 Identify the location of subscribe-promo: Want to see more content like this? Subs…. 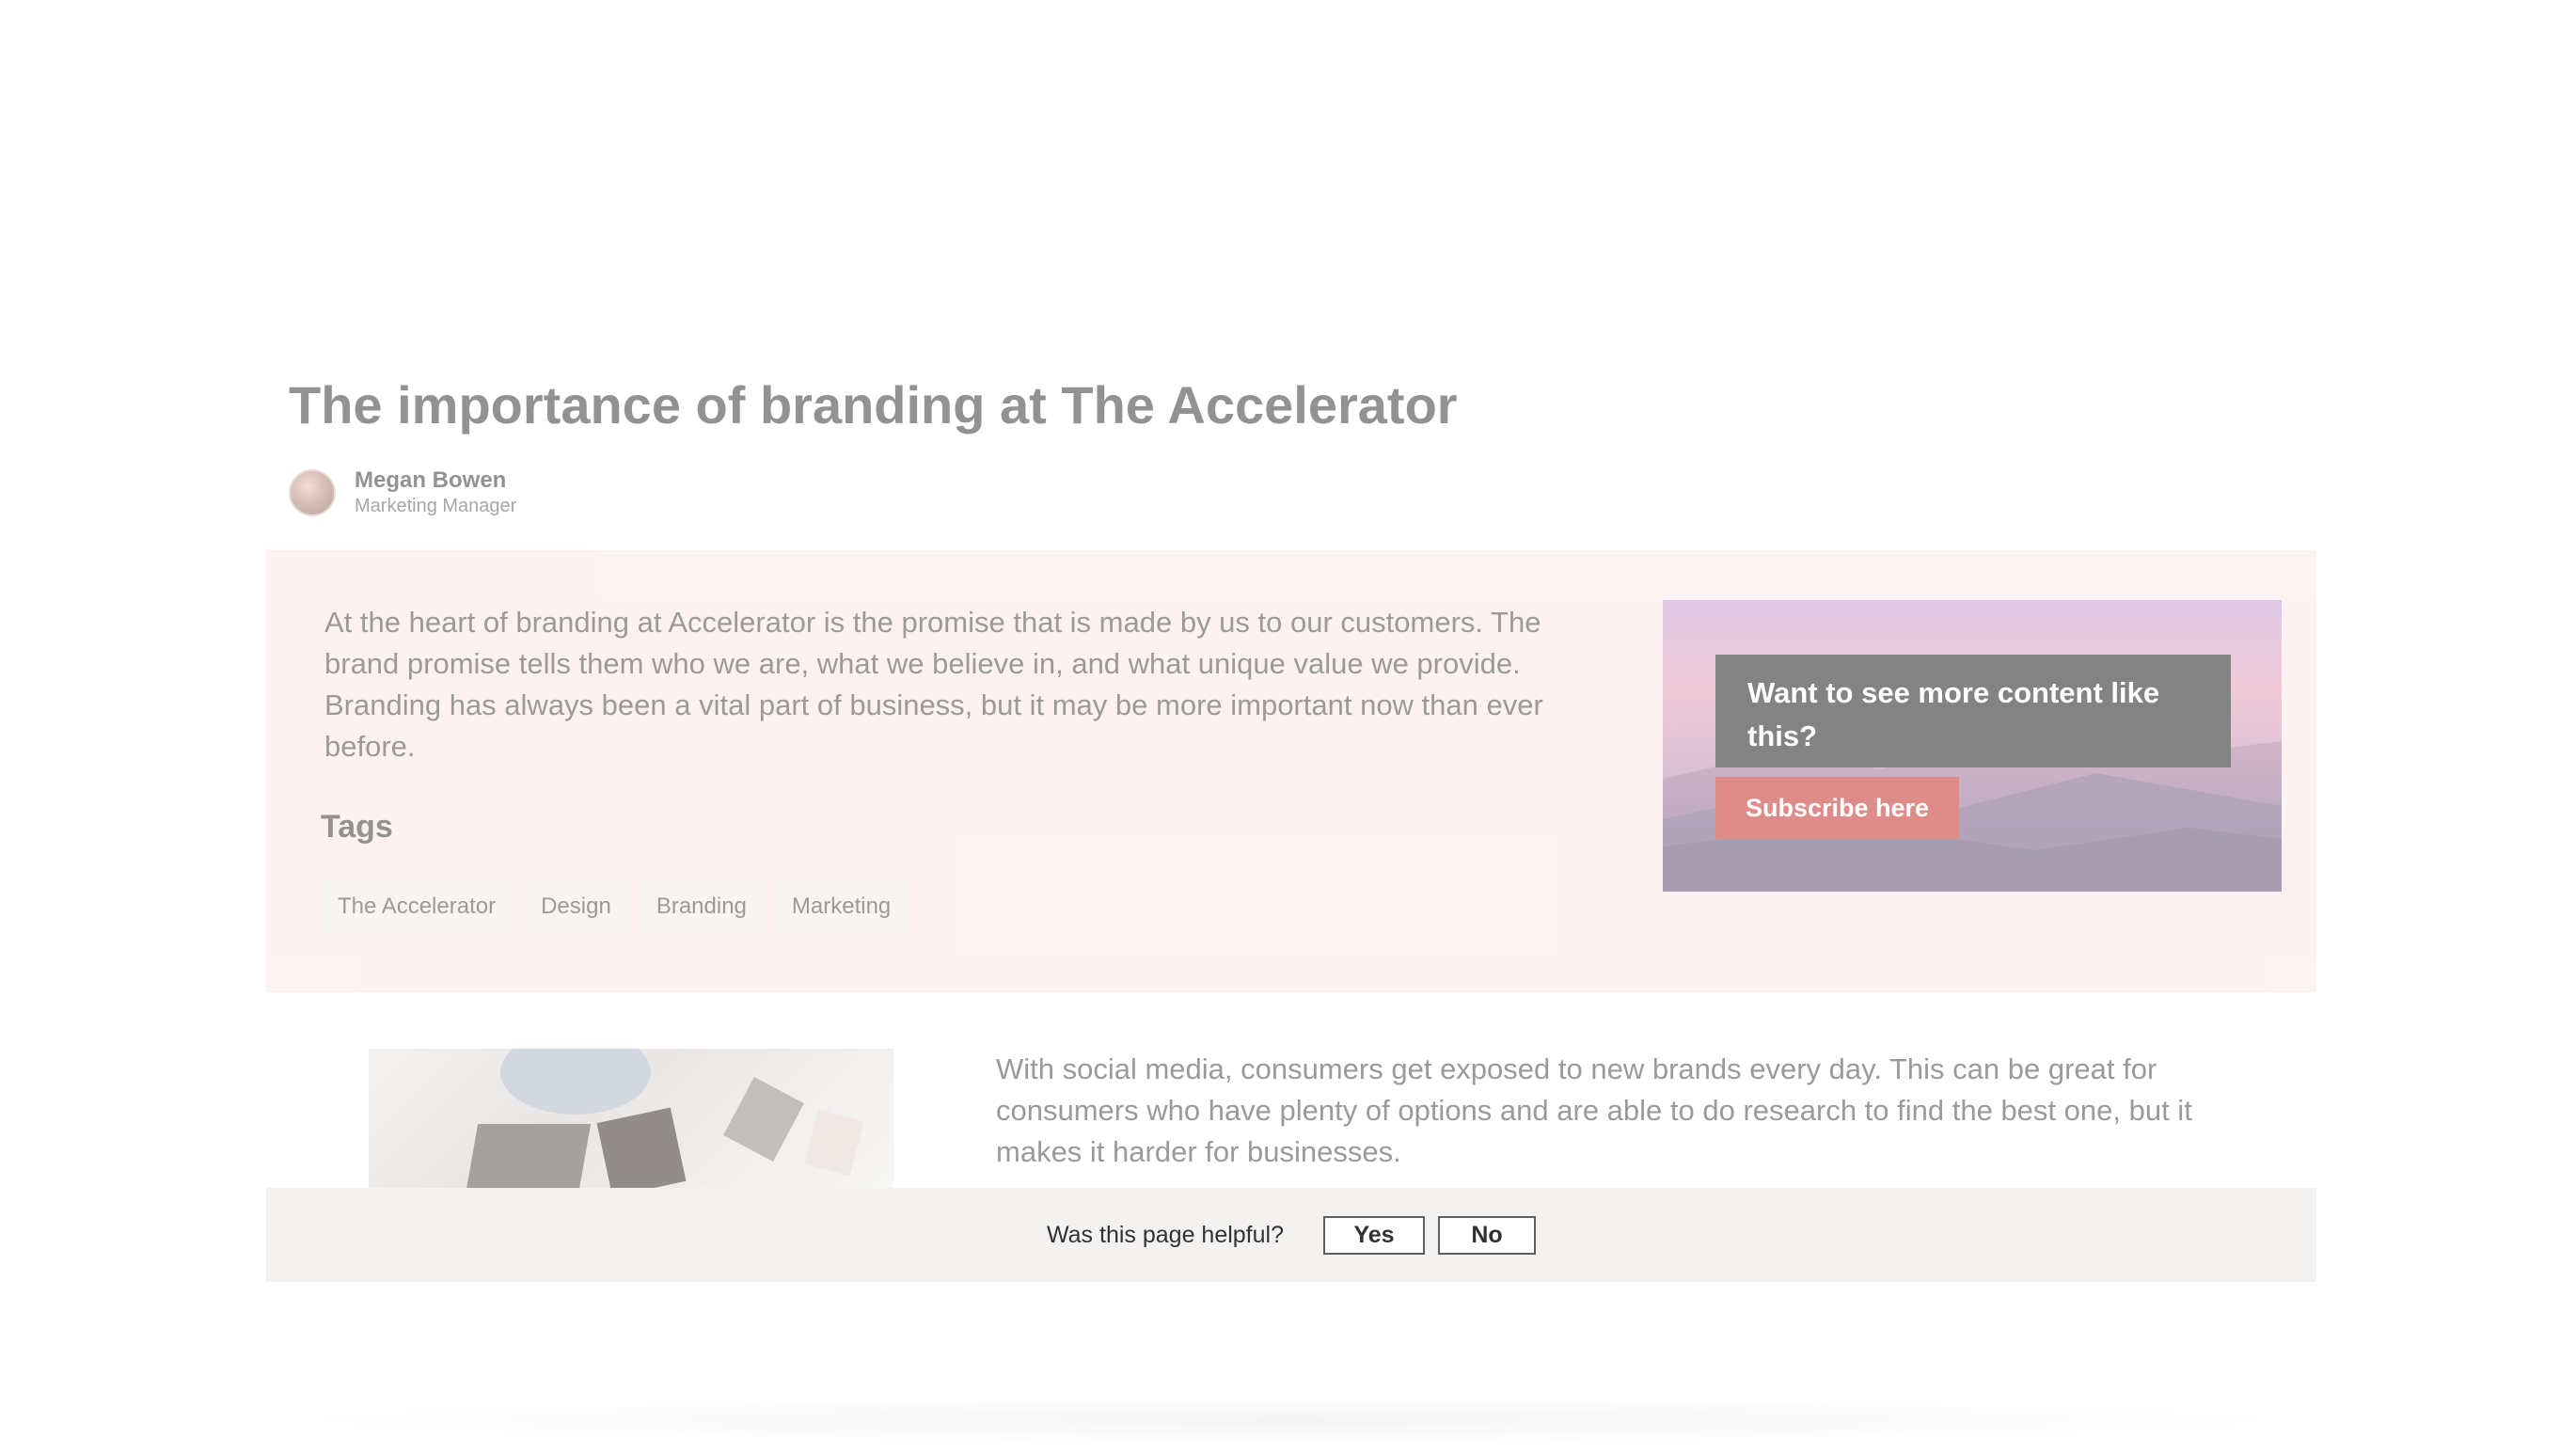
(1972, 746).